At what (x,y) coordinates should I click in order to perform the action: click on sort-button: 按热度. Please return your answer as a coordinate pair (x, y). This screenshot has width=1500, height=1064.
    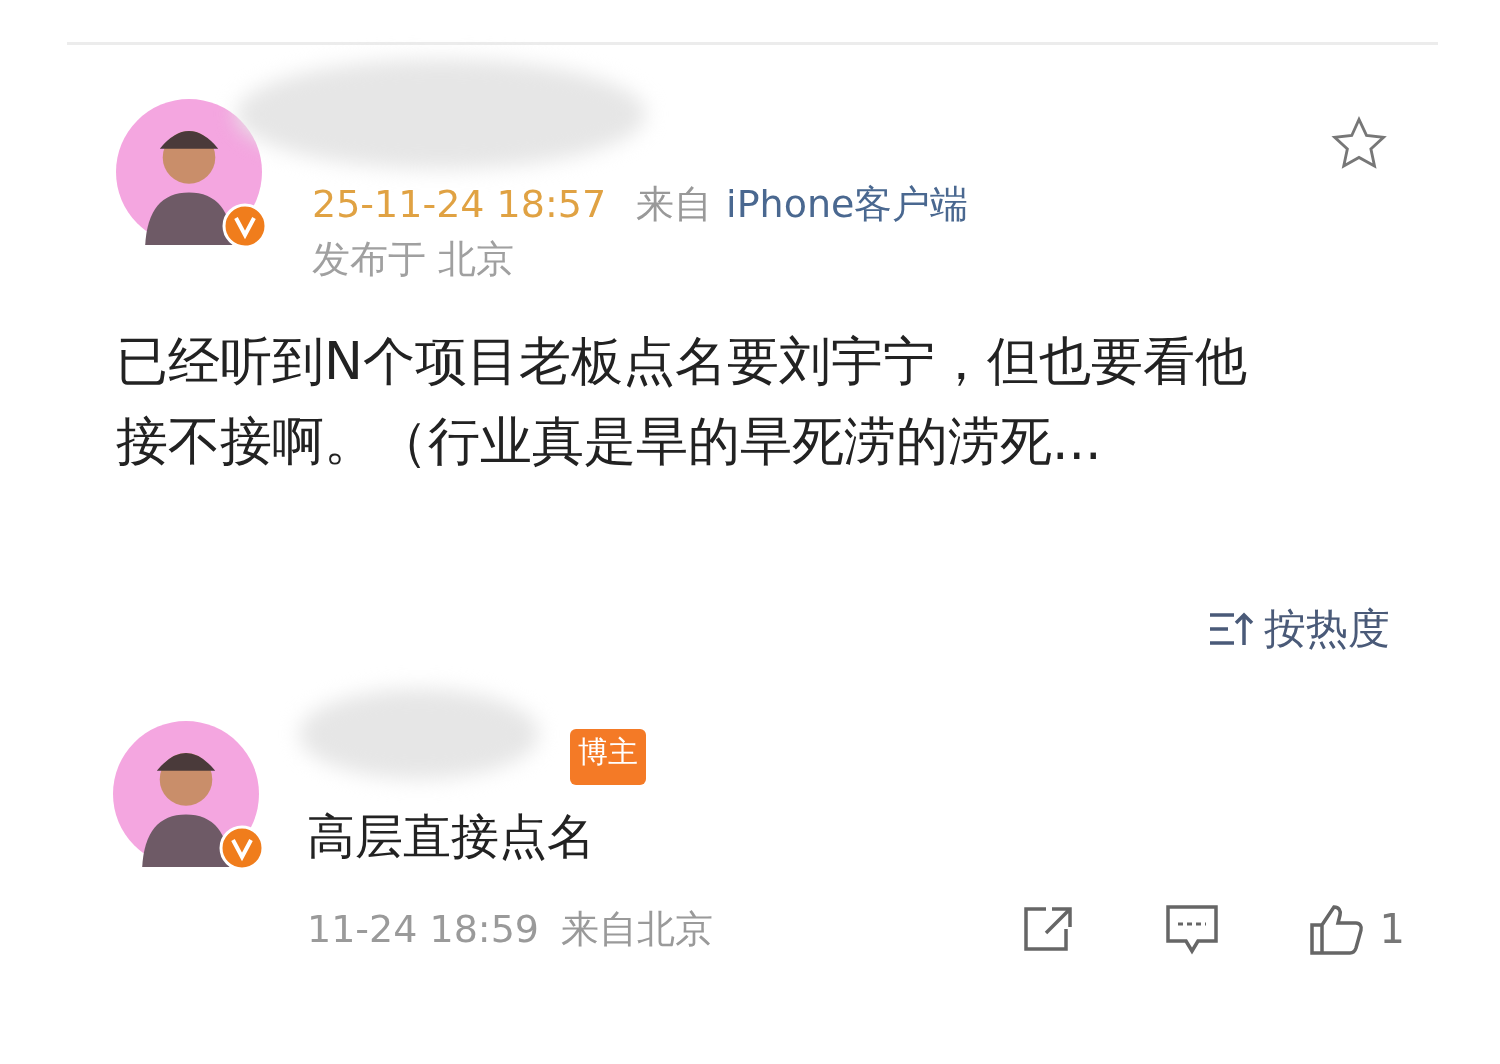
    Looking at the image, I should click on (1327, 629).